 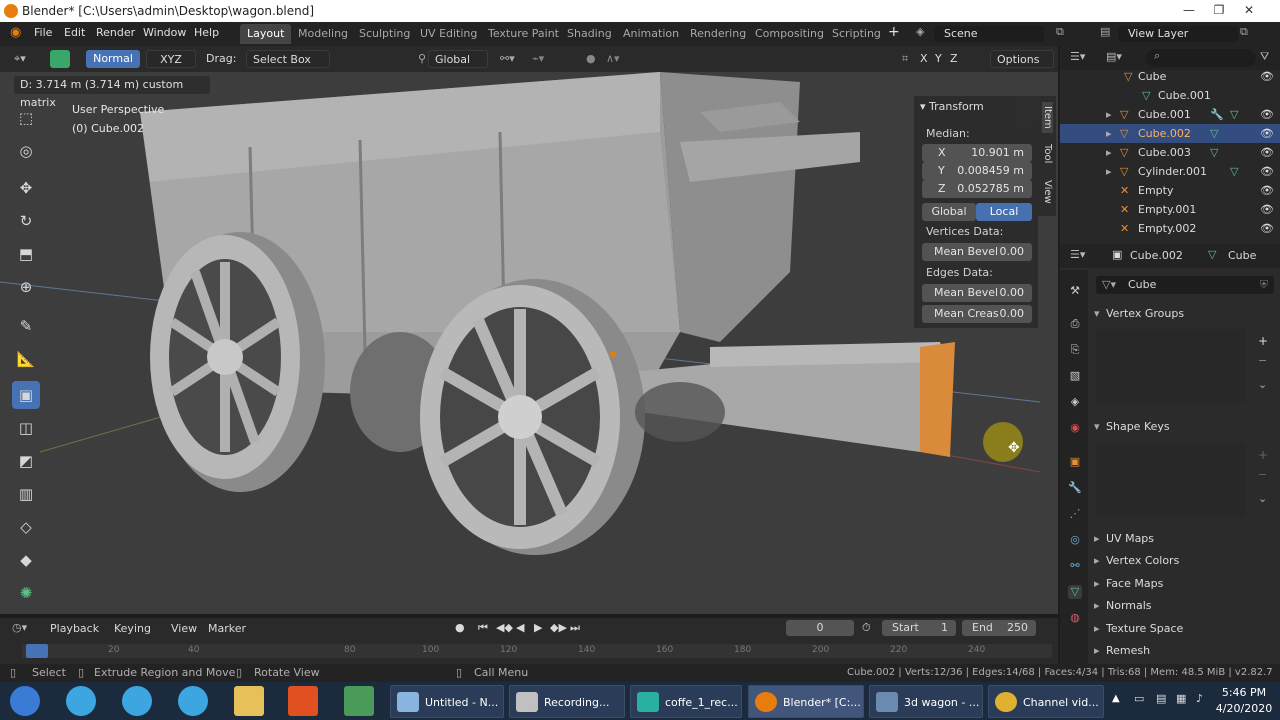 What do you see at coordinates (989, 34) in the screenshot?
I see `scene-selector: Scene` at bounding box center [989, 34].